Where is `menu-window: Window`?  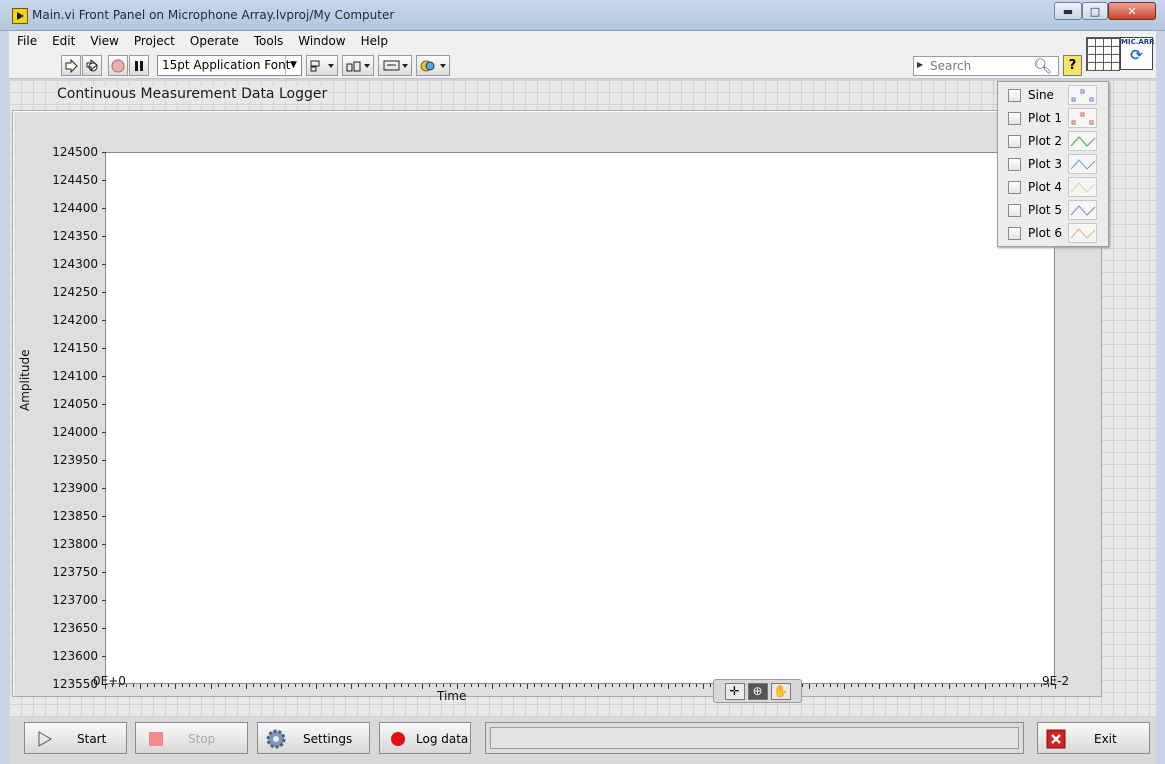 menu-window: Window is located at coordinates (321, 41).